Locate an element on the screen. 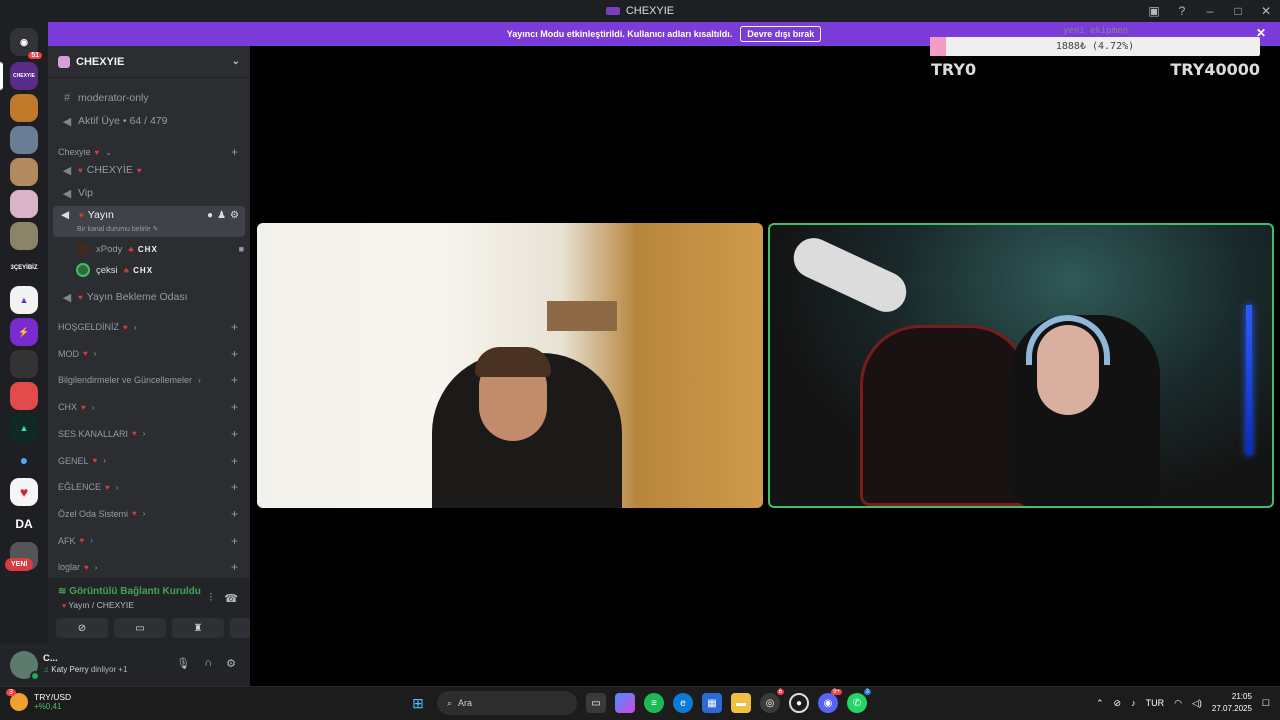 This screenshot has height=720, width=1280. file-explorer-icon: ▬ is located at coordinates (741, 703).